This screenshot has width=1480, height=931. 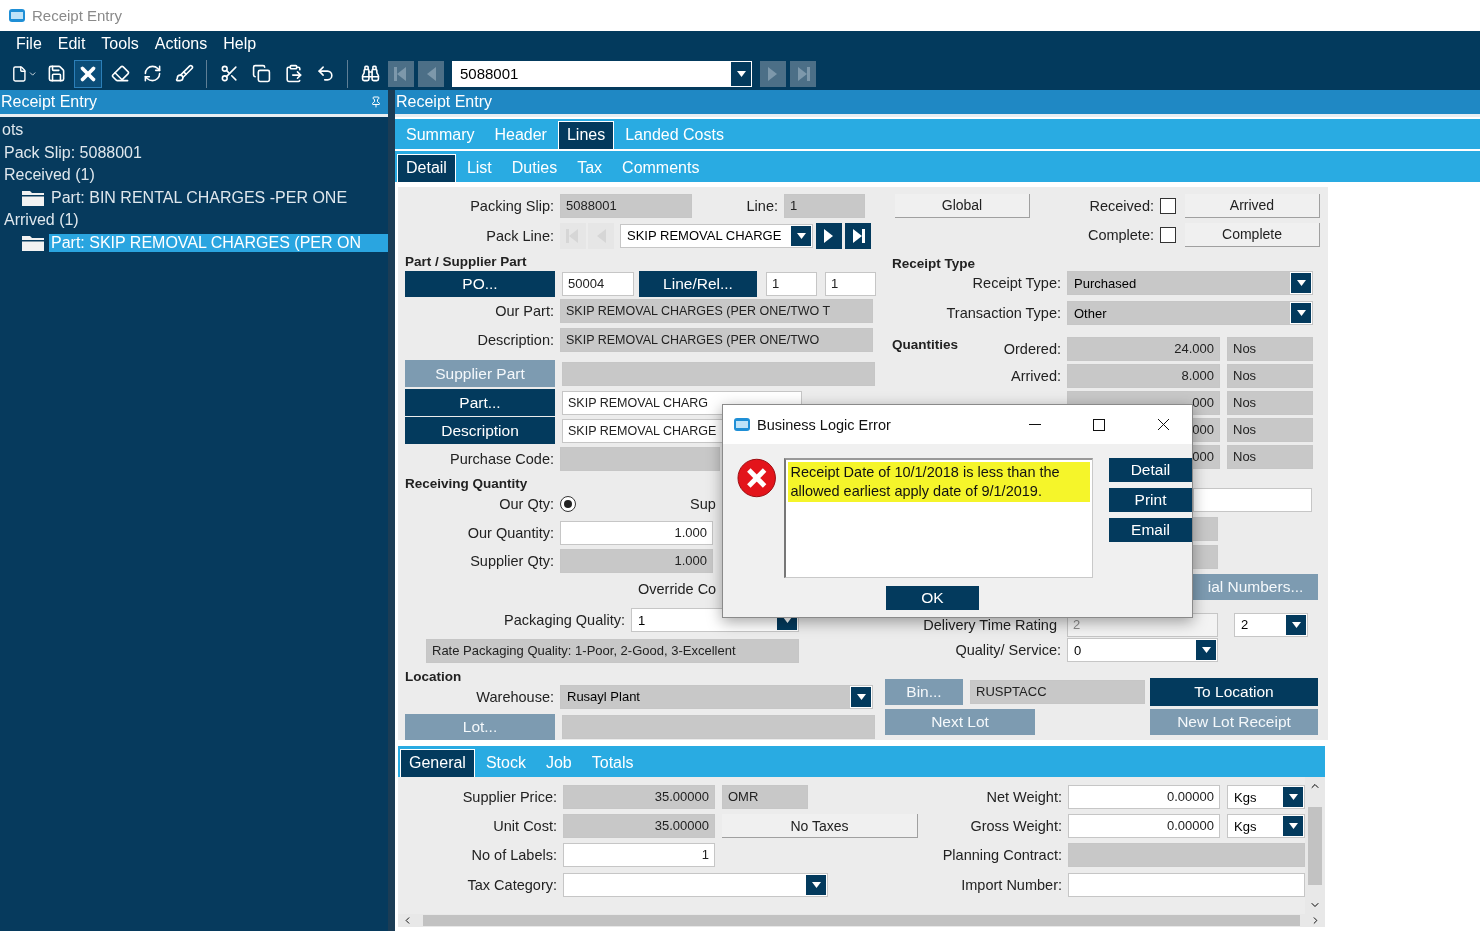 I want to click on tree-item: ots, so click(x=13, y=130).